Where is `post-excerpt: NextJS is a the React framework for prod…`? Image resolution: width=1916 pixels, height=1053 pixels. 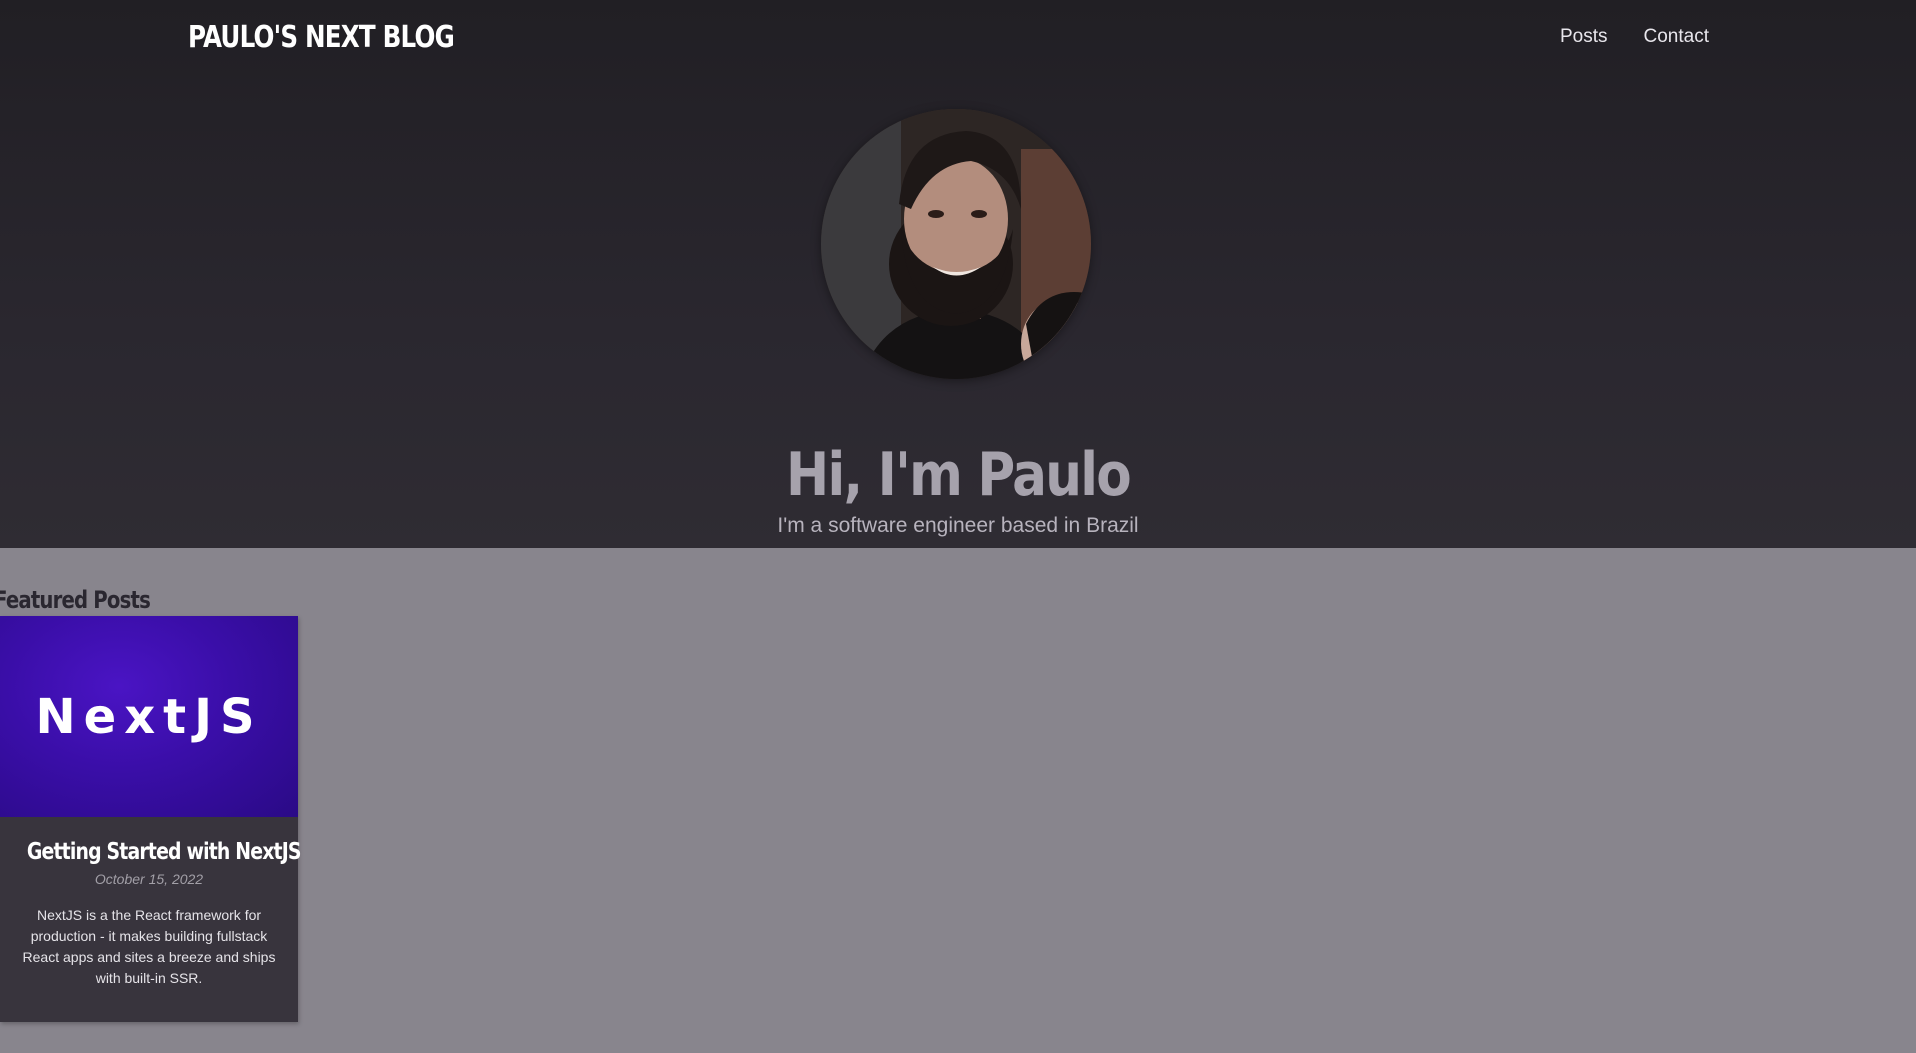 post-excerpt: NextJS is a the React framework for prod… is located at coordinates (149, 946).